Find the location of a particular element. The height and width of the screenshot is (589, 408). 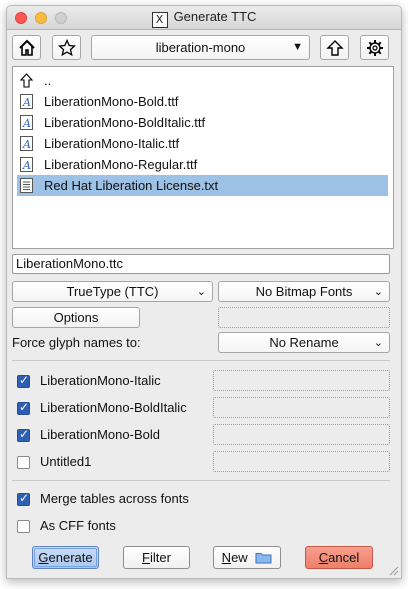

generate-mnemonic: G is located at coordinates (43, 557).